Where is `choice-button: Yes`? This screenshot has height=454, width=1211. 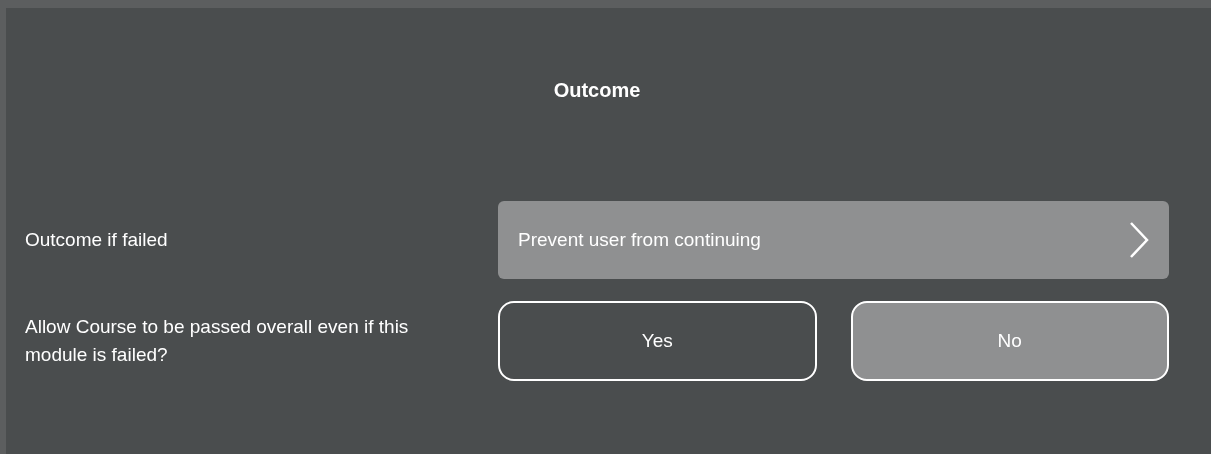 choice-button: Yes is located at coordinates (657, 341).